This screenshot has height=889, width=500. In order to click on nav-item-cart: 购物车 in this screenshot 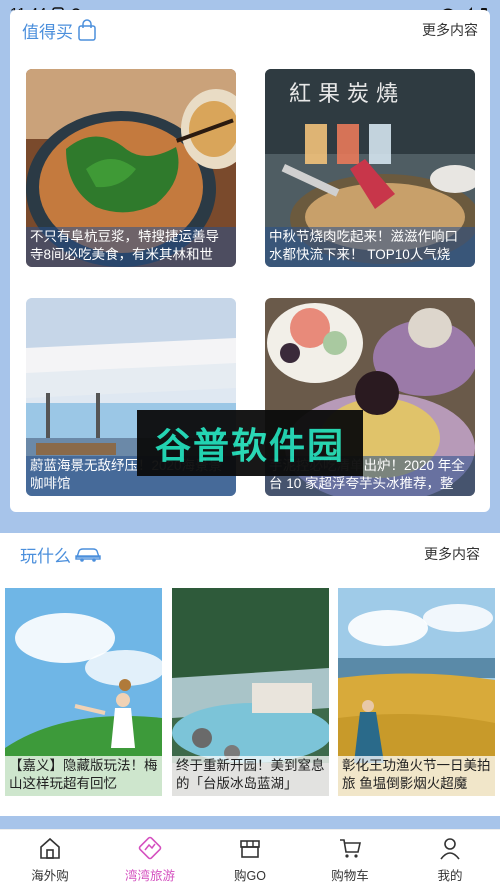, I will do `click(350, 859)`.